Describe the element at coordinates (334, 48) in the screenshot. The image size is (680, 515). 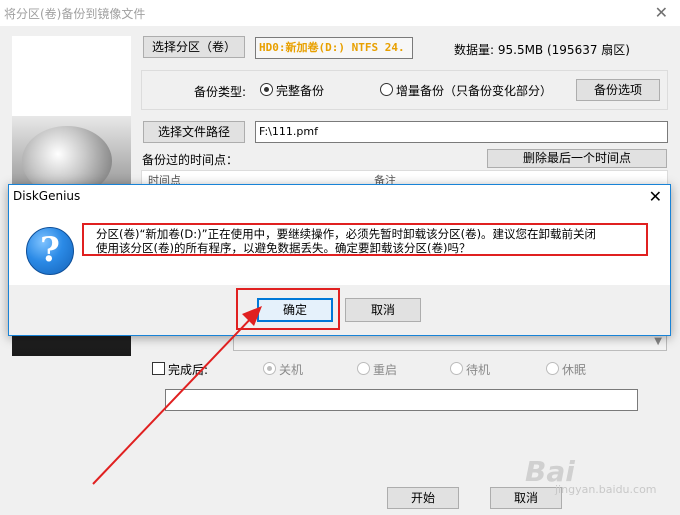
I see `partition-field: HD0:新加卷(D:) NTFS 24.` at that location.